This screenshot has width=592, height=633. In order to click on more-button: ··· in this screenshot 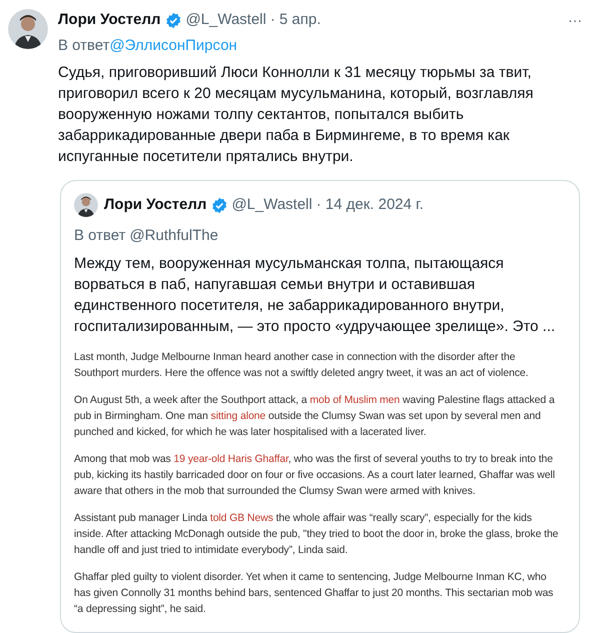, I will do `click(575, 20)`.